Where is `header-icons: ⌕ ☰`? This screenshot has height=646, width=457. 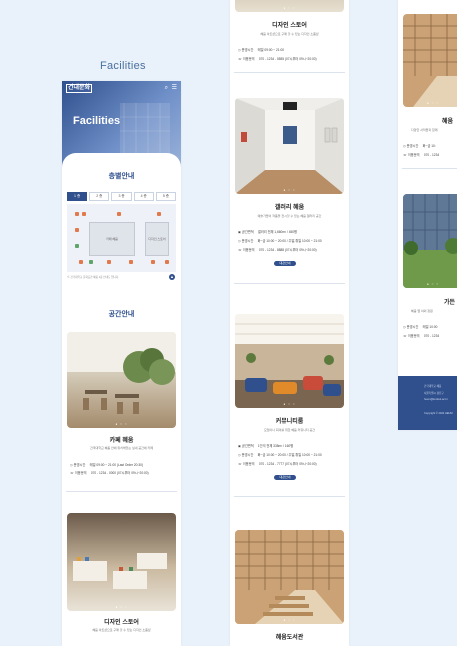 header-icons: ⌕ ☰ is located at coordinates (171, 88).